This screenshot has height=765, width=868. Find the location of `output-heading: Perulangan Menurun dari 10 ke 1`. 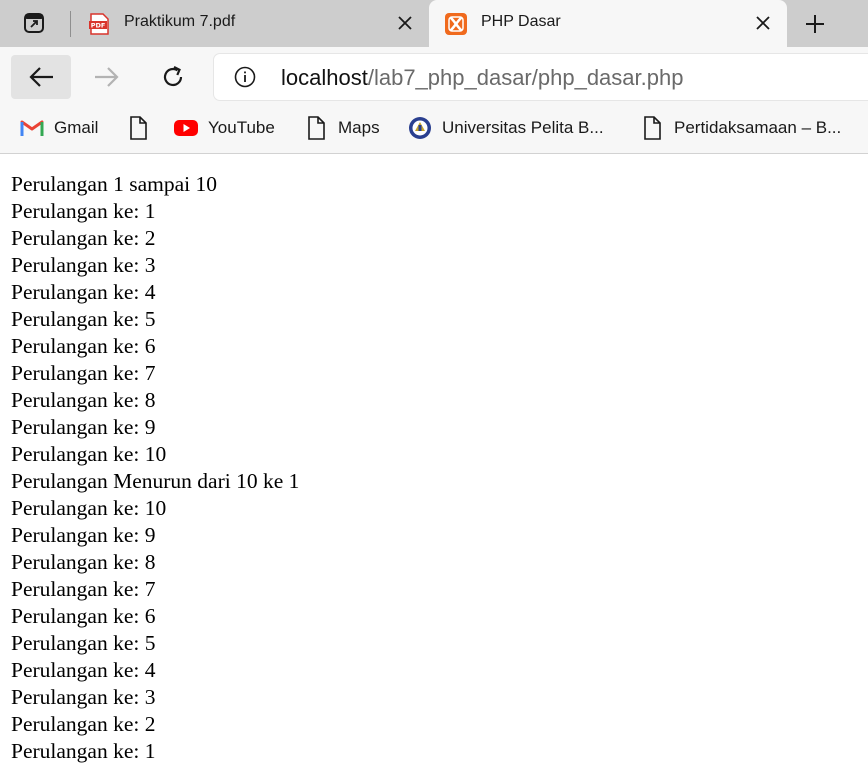

output-heading: Perulangan Menurun dari 10 ke 1 is located at coordinates (155, 481).